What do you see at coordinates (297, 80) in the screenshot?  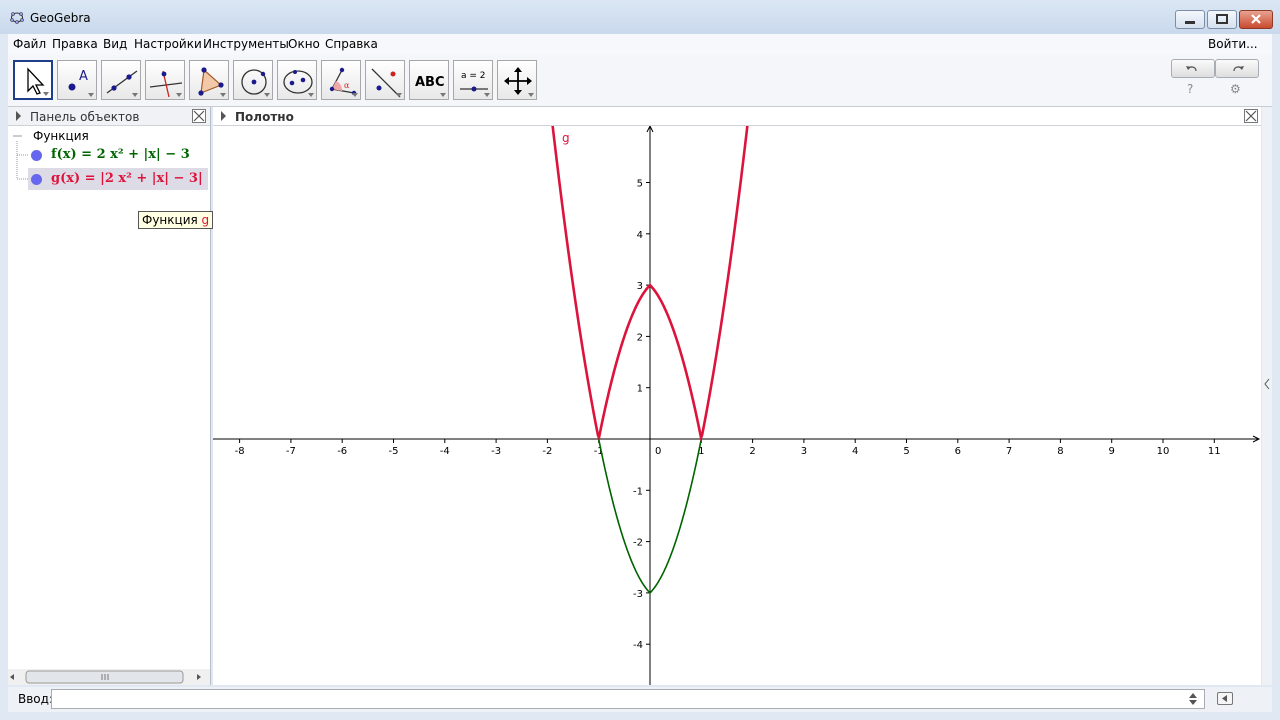 I see `ellipse-tool-button` at bounding box center [297, 80].